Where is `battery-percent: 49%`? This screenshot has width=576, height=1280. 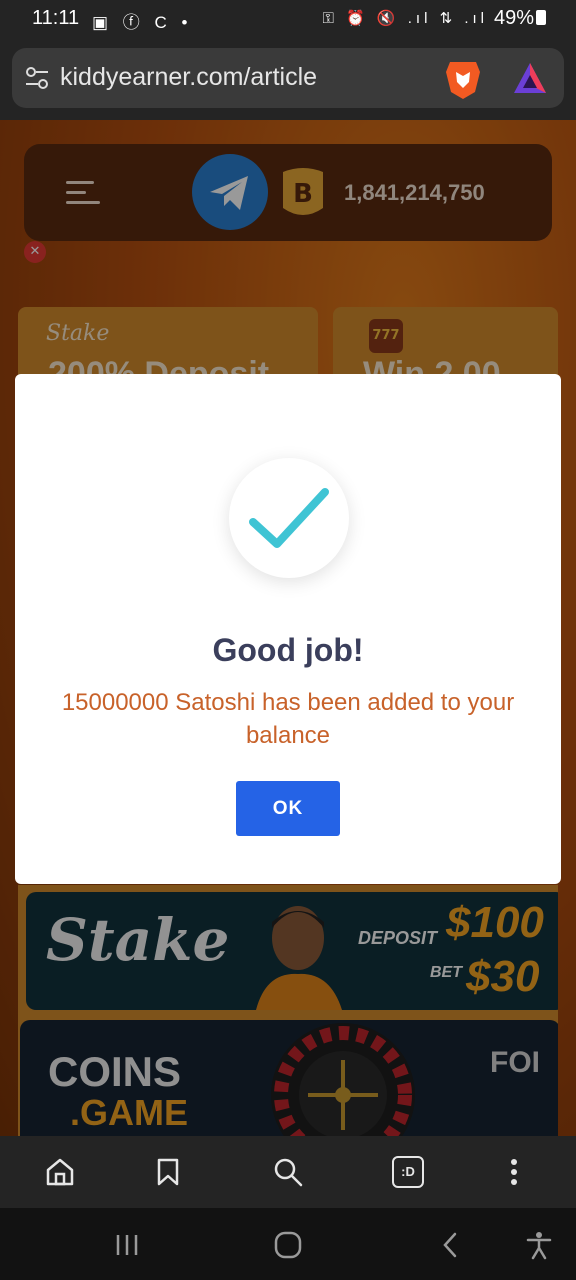 battery-percent: 49% is located at coordinates (513, 18).